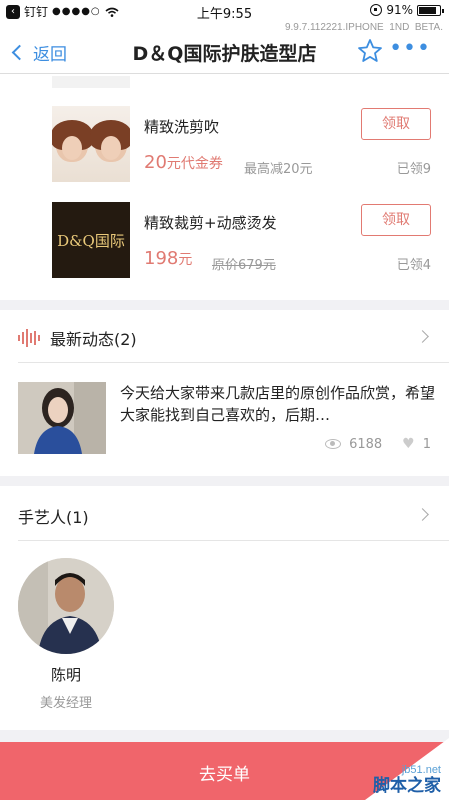 This screenshot has height=800, width=449. I want to click on coupon-note: 最高减20元, so click(278, 169).